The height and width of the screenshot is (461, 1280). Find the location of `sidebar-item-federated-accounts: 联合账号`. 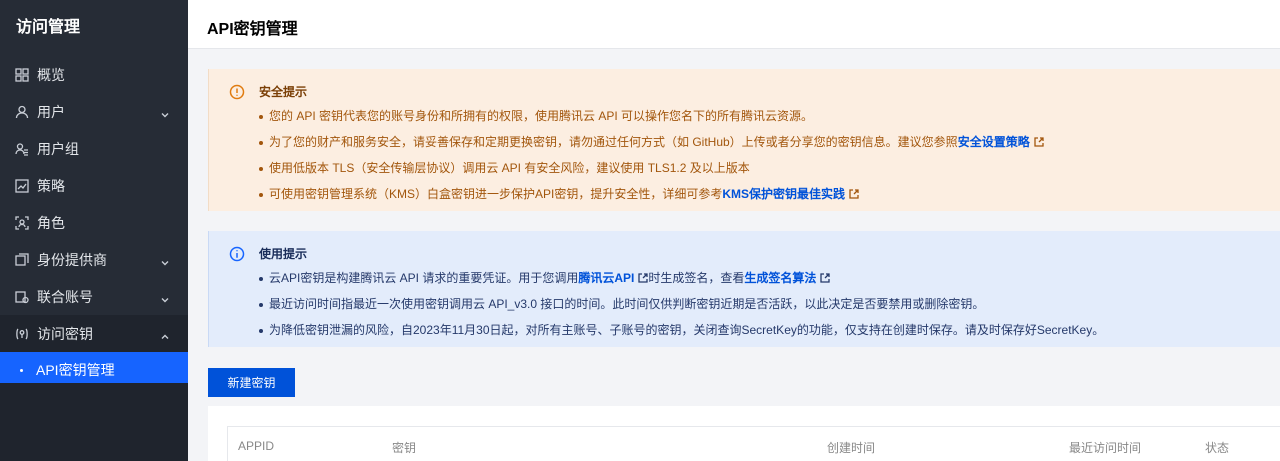

sidebar-item-federated-accounts: 联合账号 is located at coordinates (94, 296).